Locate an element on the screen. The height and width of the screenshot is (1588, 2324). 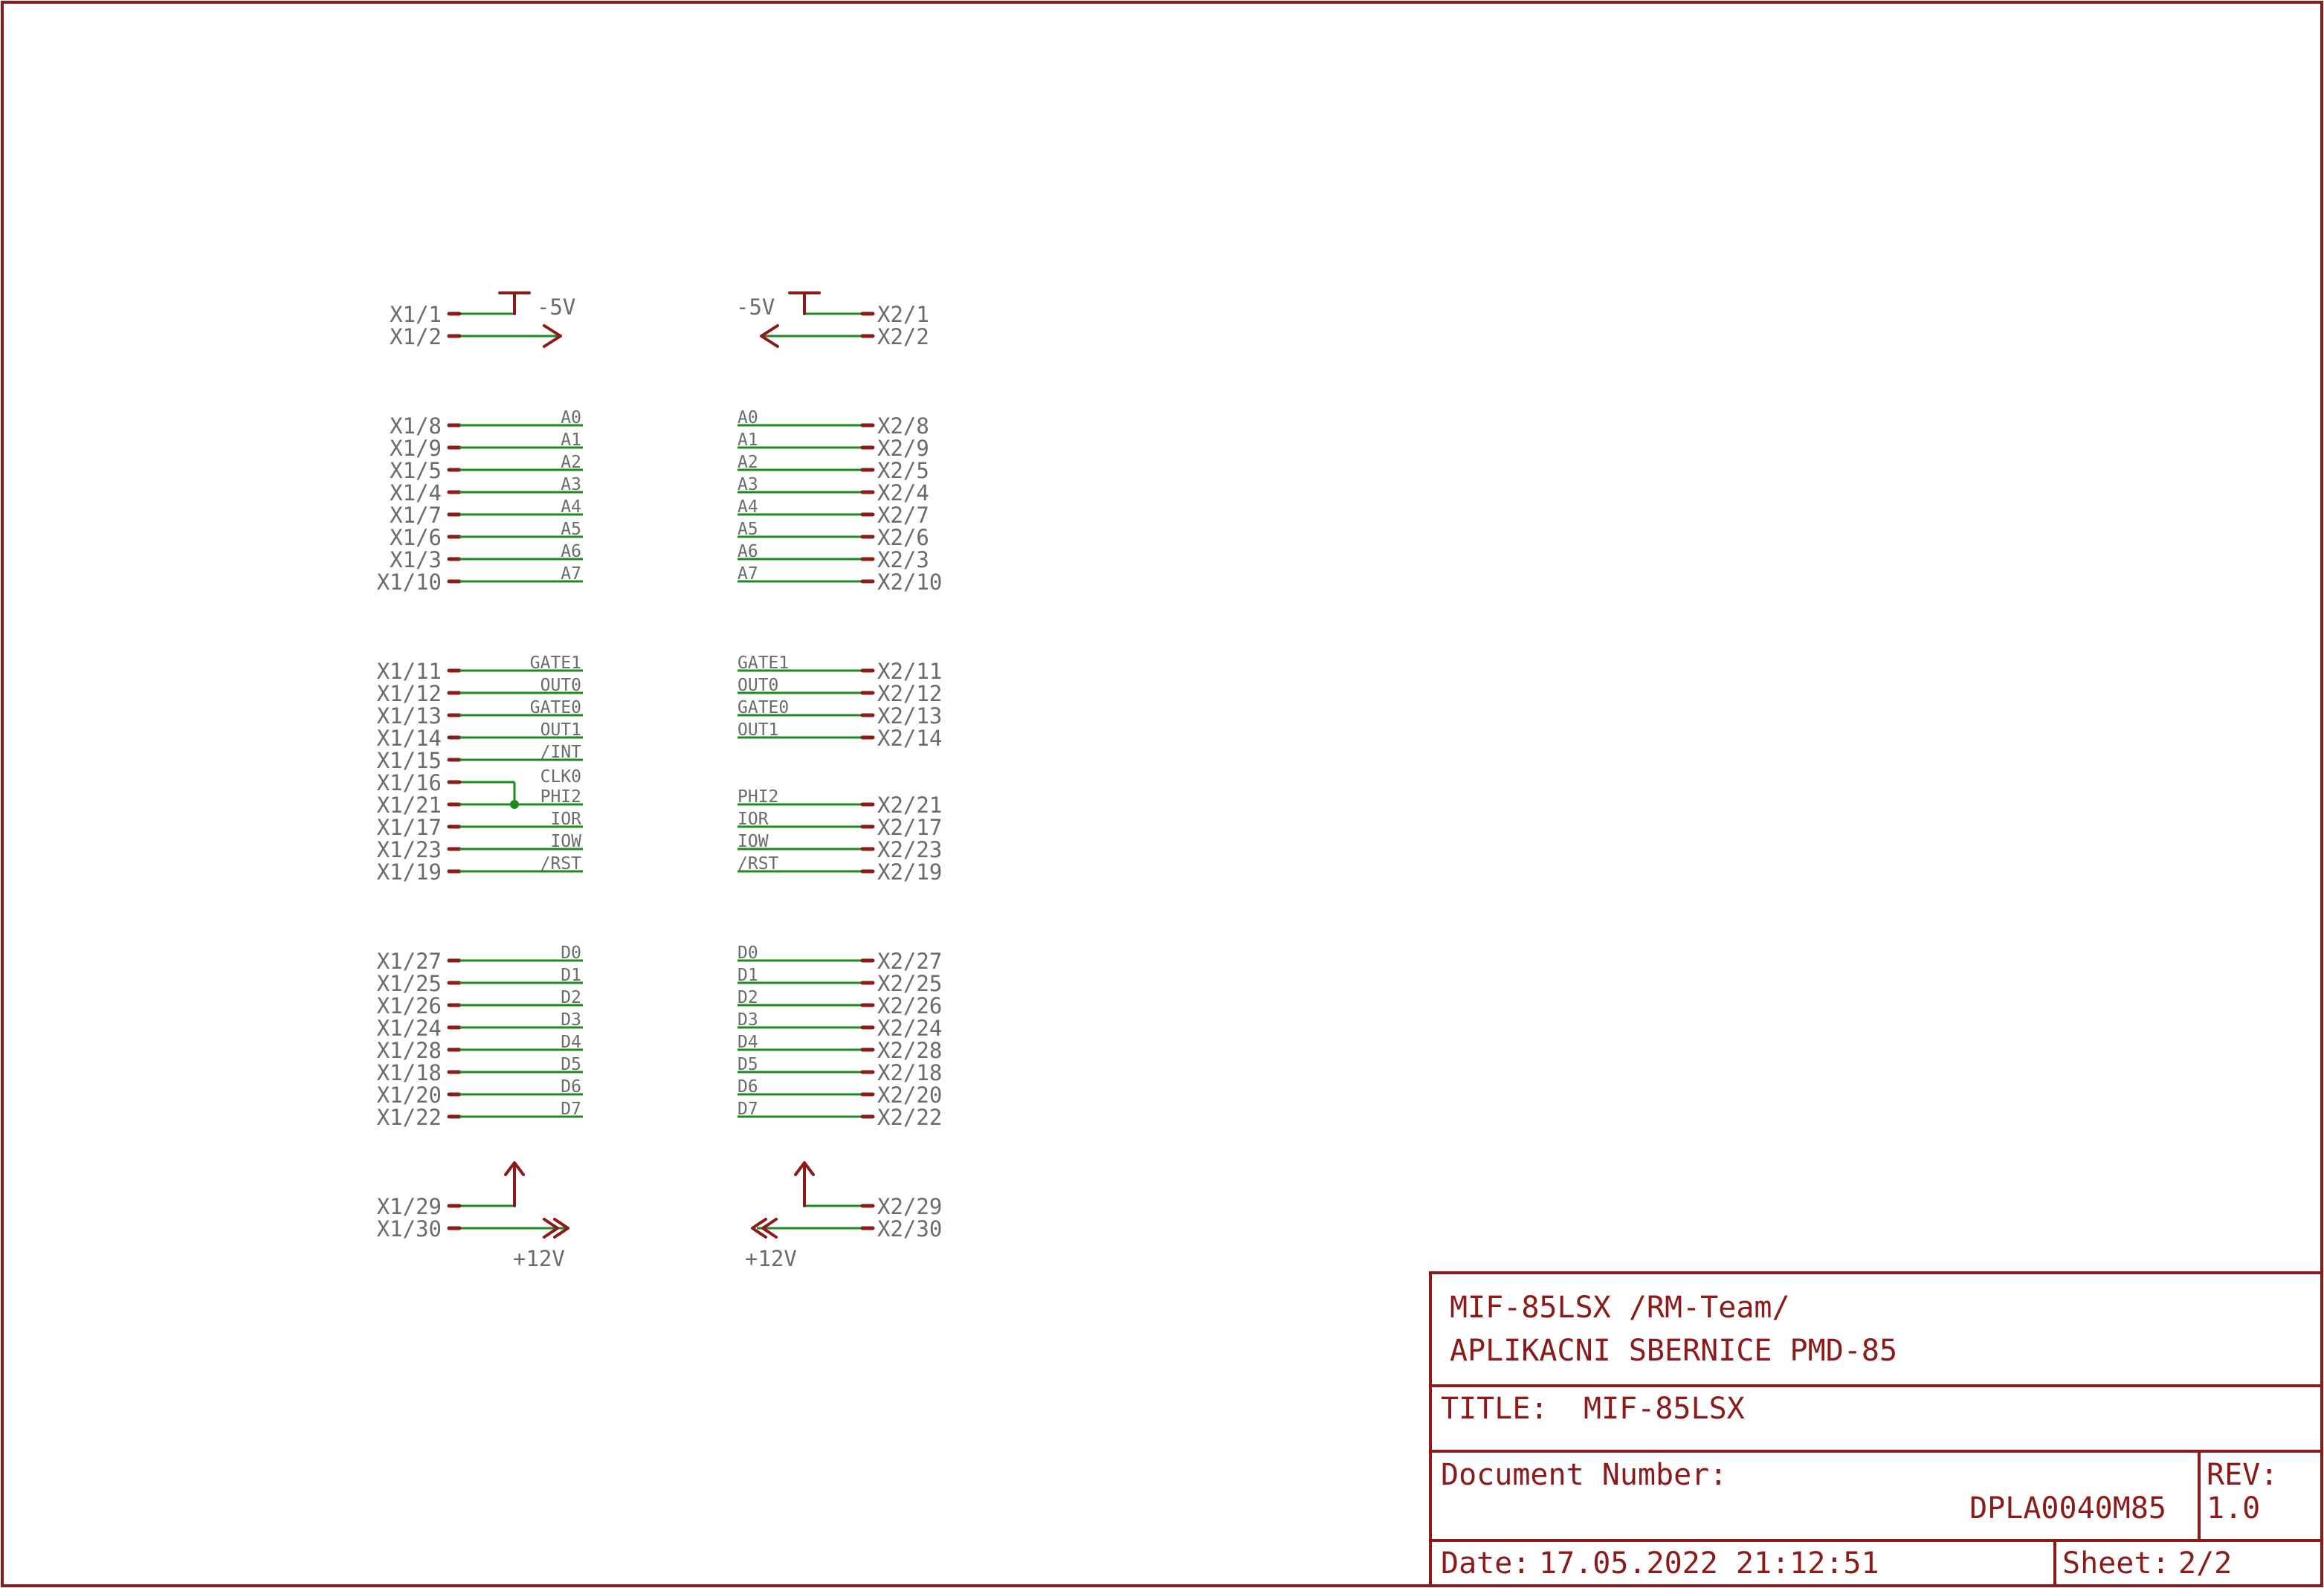
x2-pin-label: X2/6 is located at coordinates (903, 537).